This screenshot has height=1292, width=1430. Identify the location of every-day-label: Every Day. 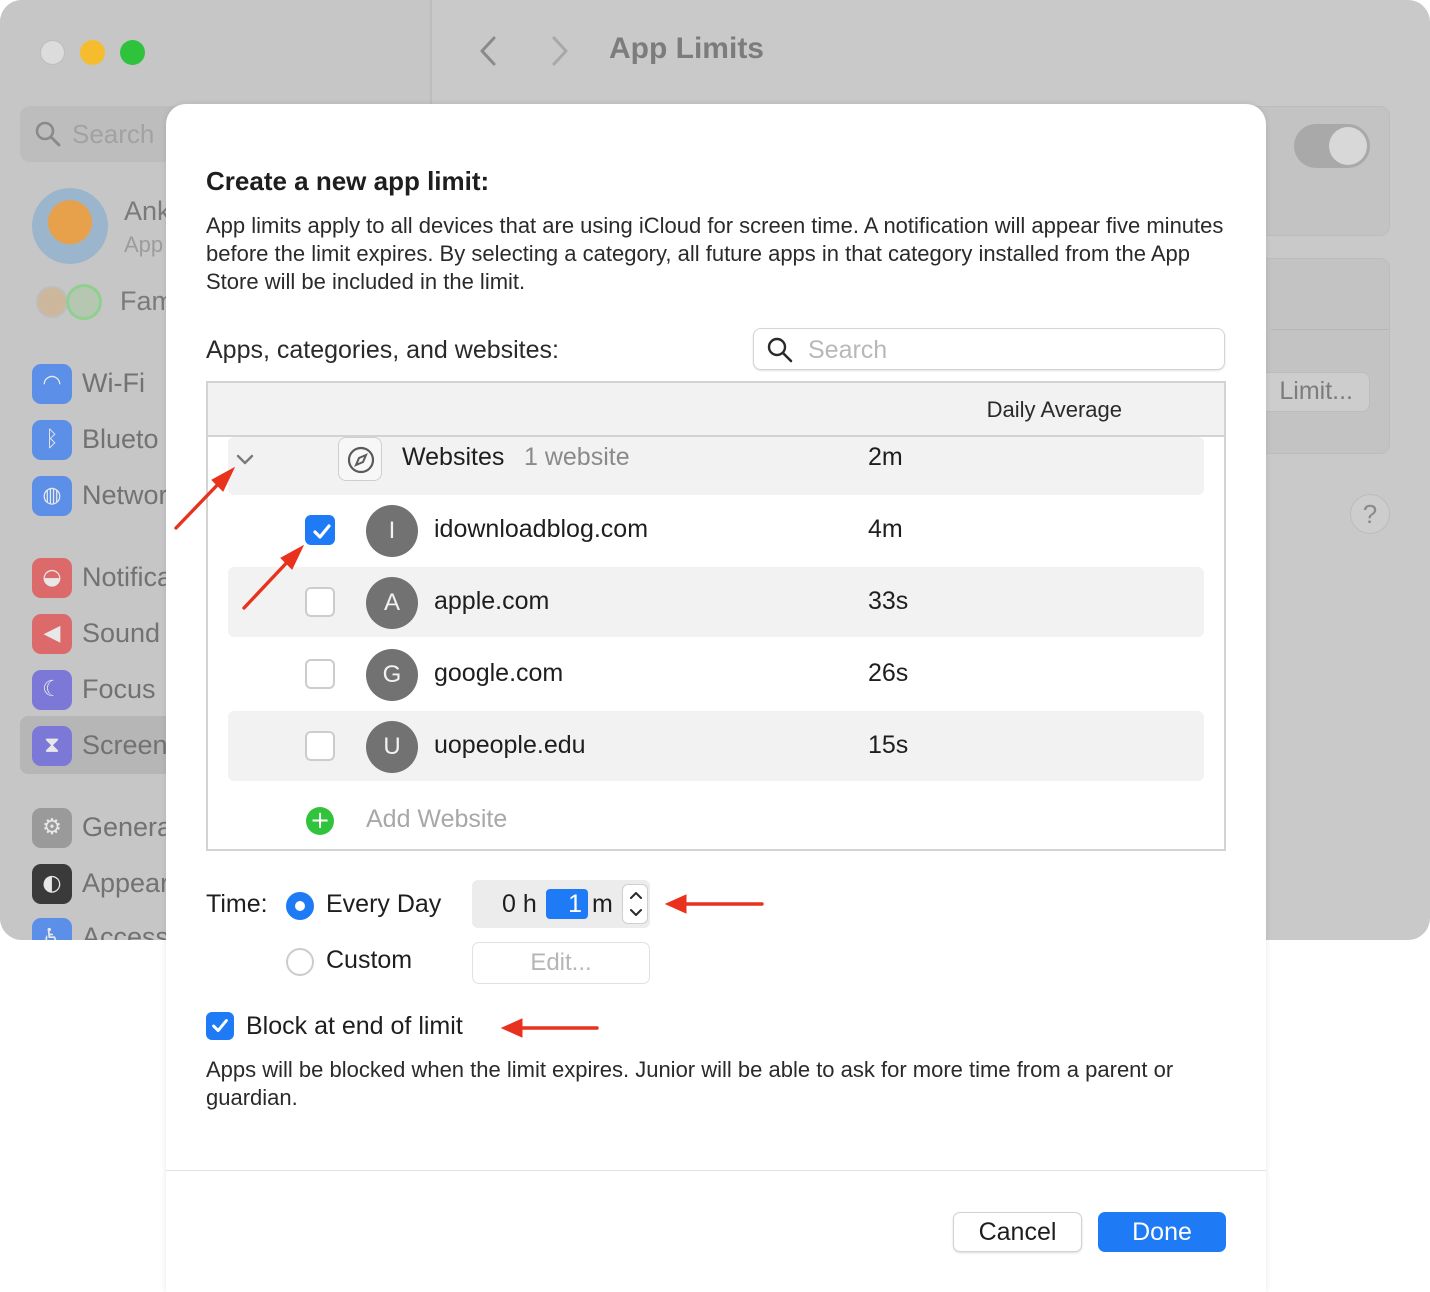
(383, 904).